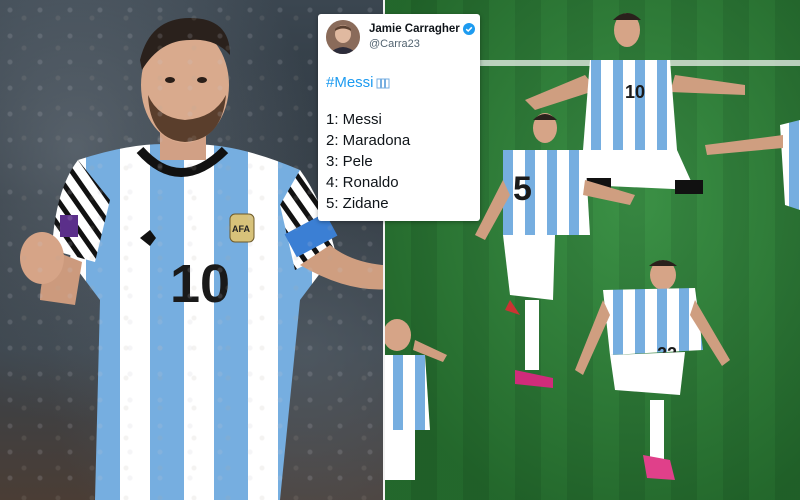 This screenshot has height=500, width=800. I want to click on hashtag-link: #Messi, so click(403, 82).